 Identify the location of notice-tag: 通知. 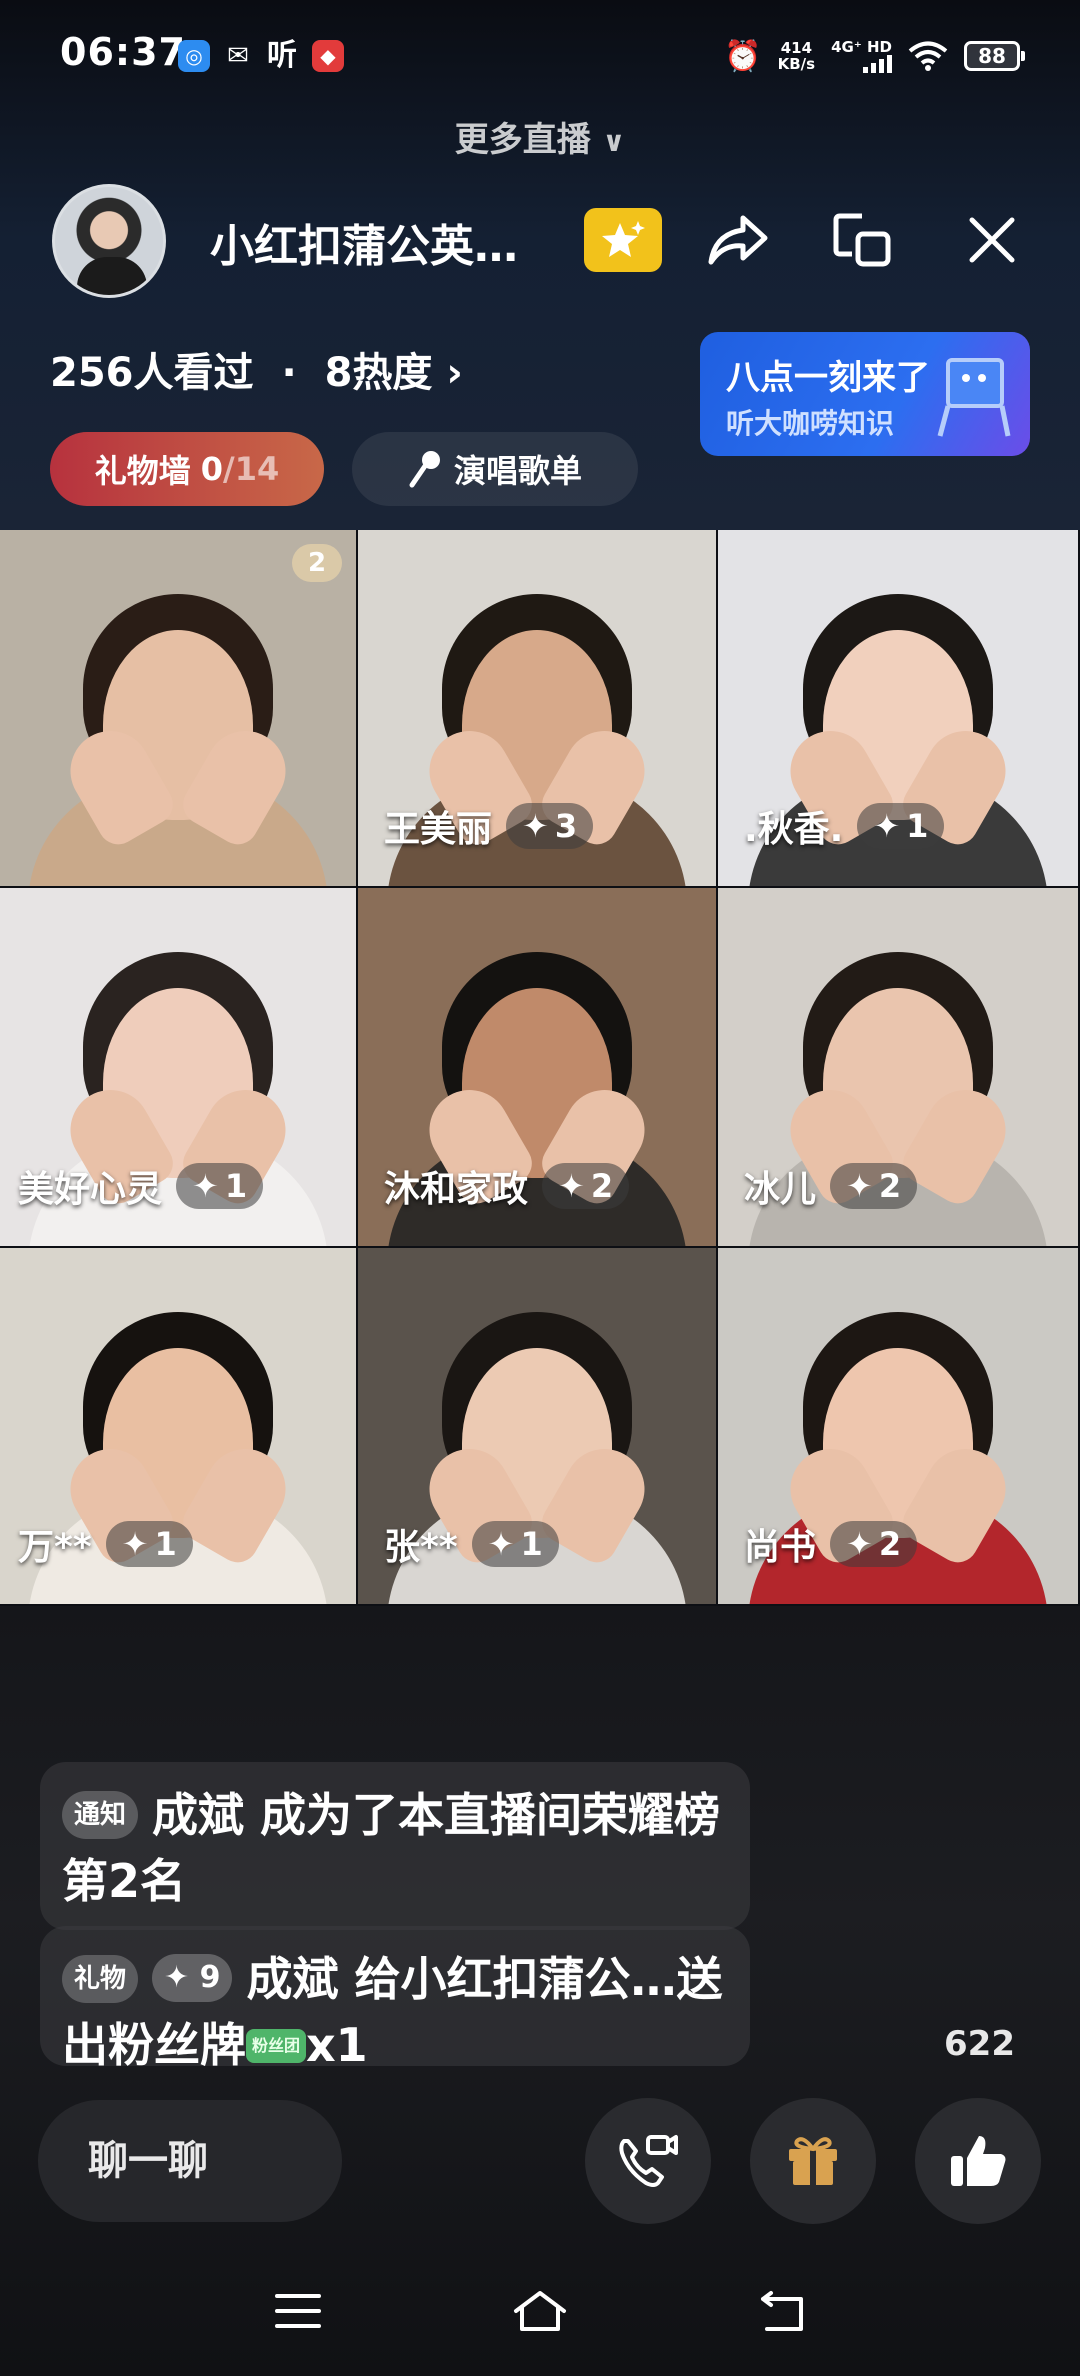
(100, 1815).